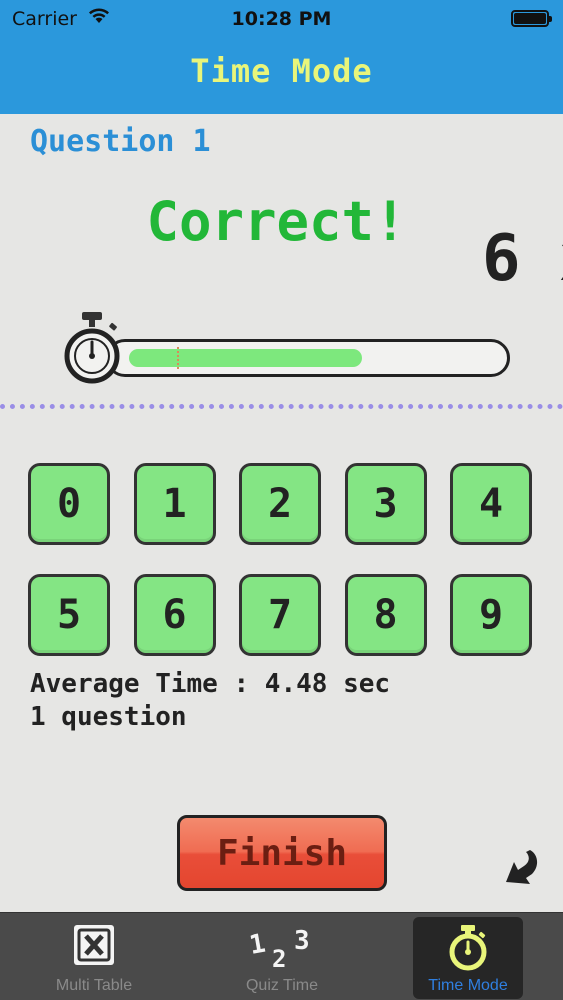 The width and height of the screenshot is (563, 1000). I want to click on average-time-label: Average Time : 4.48 sec, so click(210, 684).